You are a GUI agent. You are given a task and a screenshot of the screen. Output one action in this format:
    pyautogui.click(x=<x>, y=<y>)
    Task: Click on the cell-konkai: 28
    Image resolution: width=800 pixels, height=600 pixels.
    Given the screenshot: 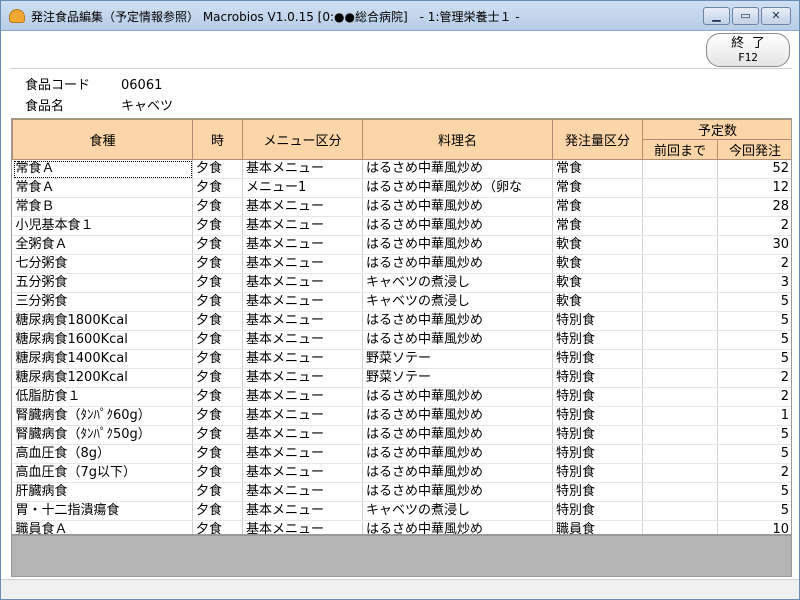 What is the action you would take?
    pyautogui.click(x=754, y=207)
    